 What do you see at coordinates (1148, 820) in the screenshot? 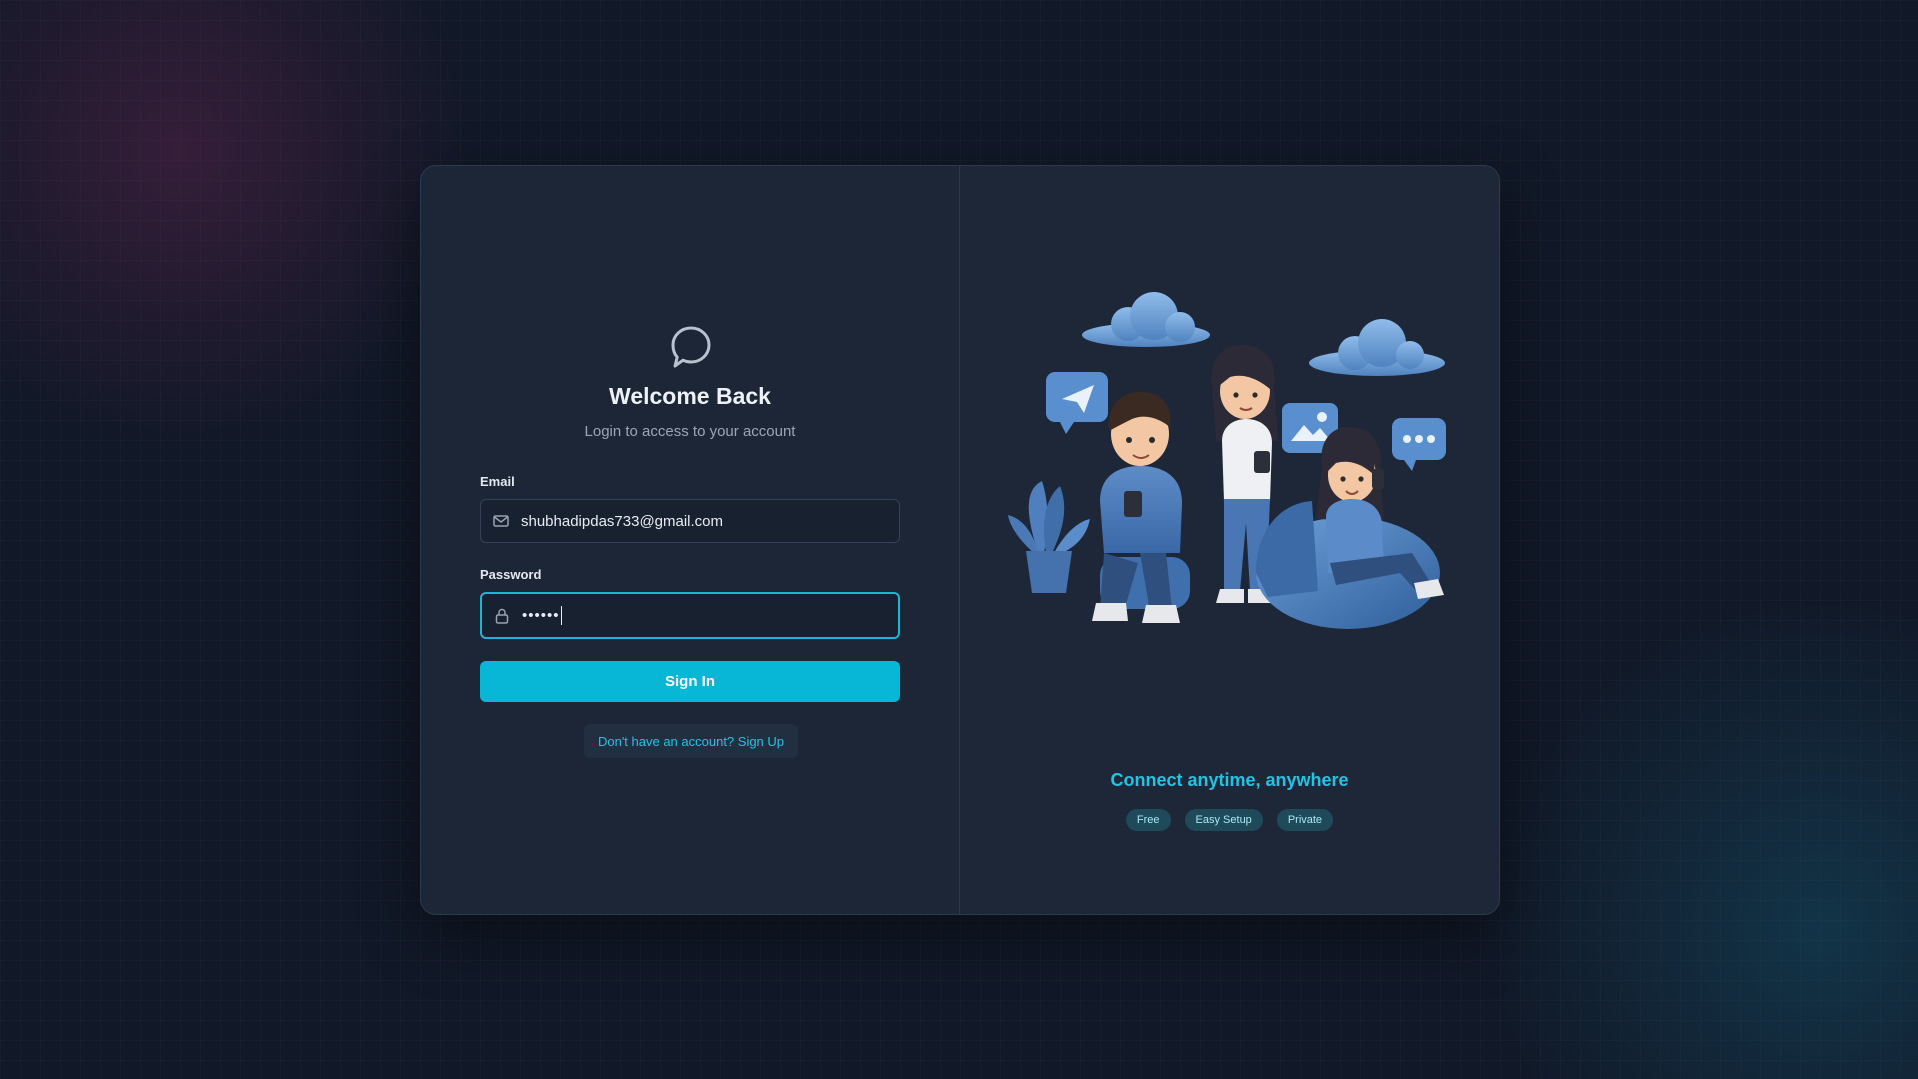
I see `badge-free: Free` at bounding box center [1148, 820].